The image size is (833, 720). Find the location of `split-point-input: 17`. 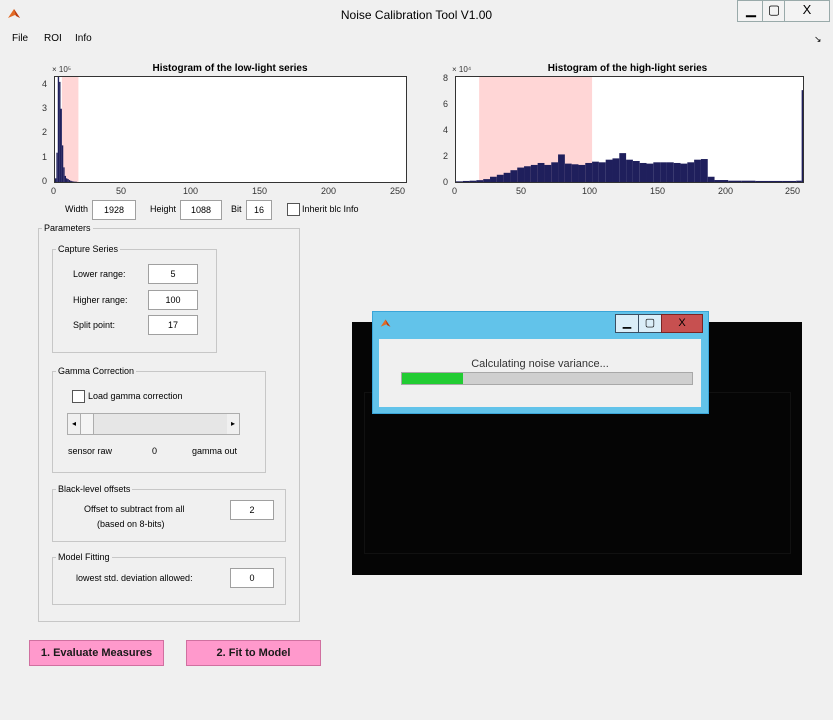

split-point-input: 17 is located at coordinates (173, 325).